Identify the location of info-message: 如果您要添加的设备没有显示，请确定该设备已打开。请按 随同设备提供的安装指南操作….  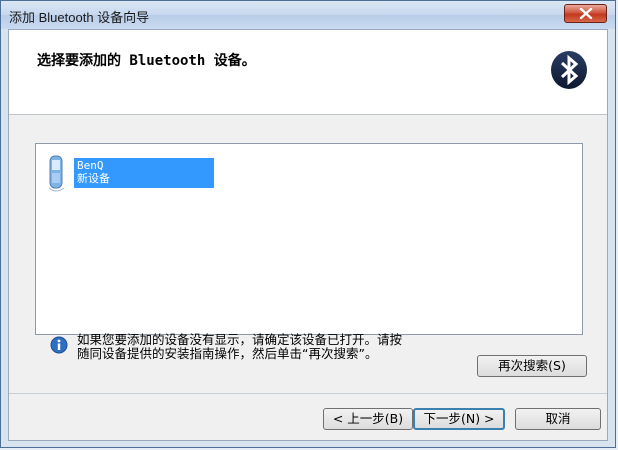
(277, 347).